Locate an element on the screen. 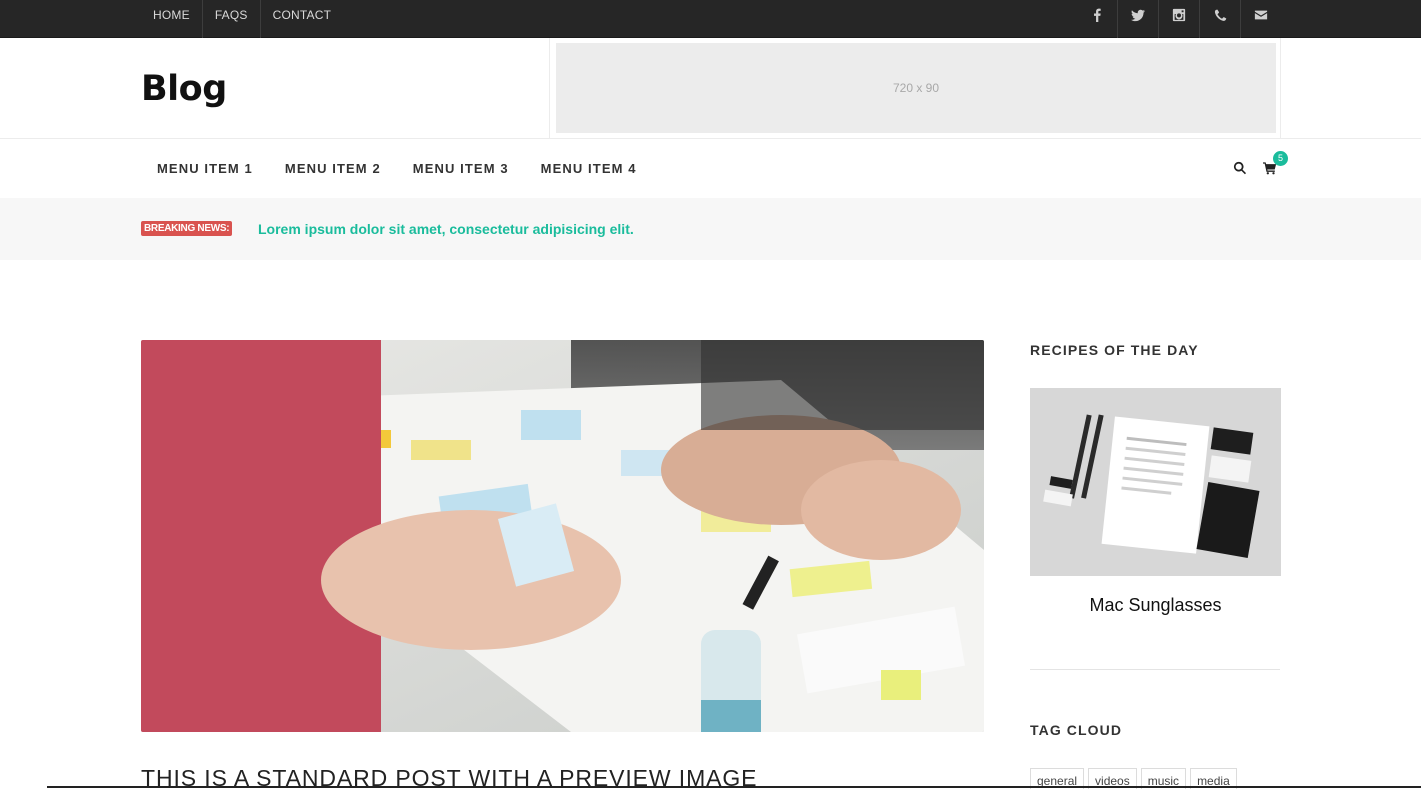  stationery-mockup-illustration is located at coordinates (1155, 482).